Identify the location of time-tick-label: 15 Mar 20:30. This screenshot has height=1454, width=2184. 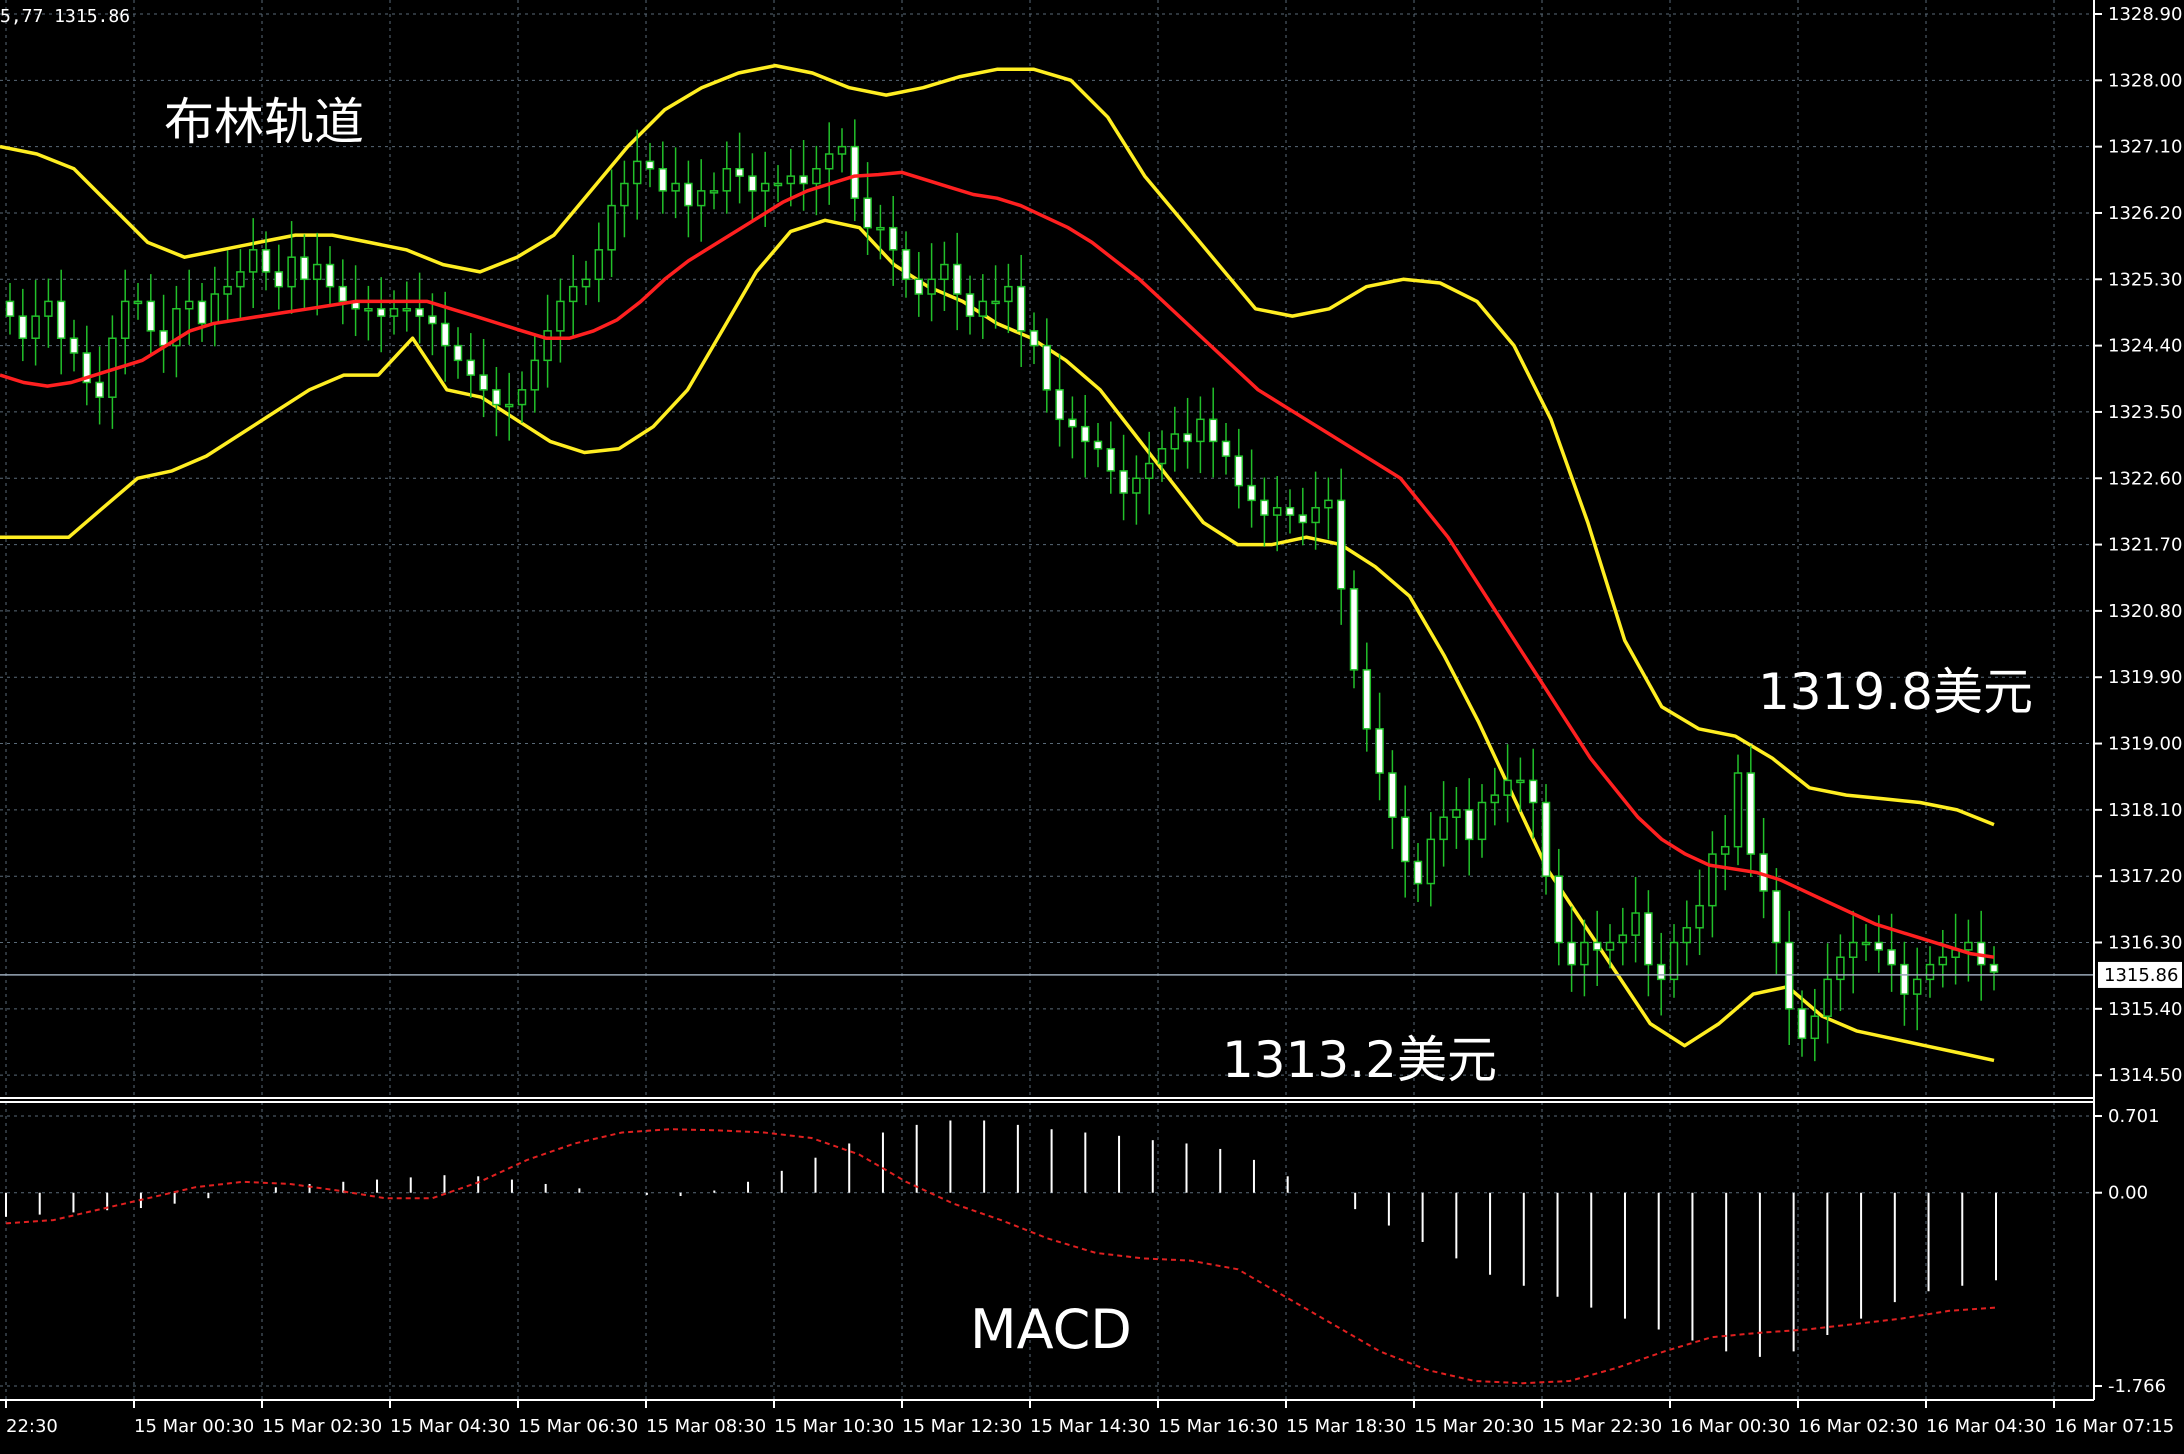
(1474, 1426).